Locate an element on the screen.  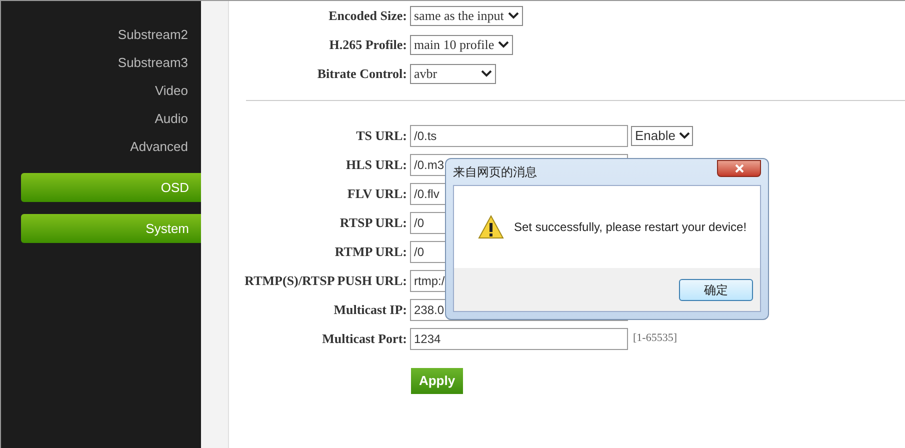
field-label: RTMP URL: is located at coordinates (370, 251).